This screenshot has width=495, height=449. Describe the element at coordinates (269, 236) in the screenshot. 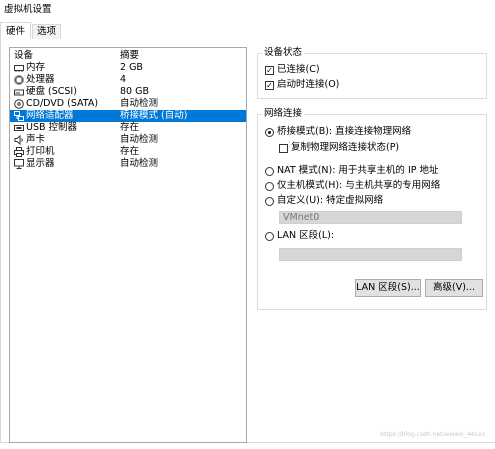

I see `lan-segment-radio` at that location.